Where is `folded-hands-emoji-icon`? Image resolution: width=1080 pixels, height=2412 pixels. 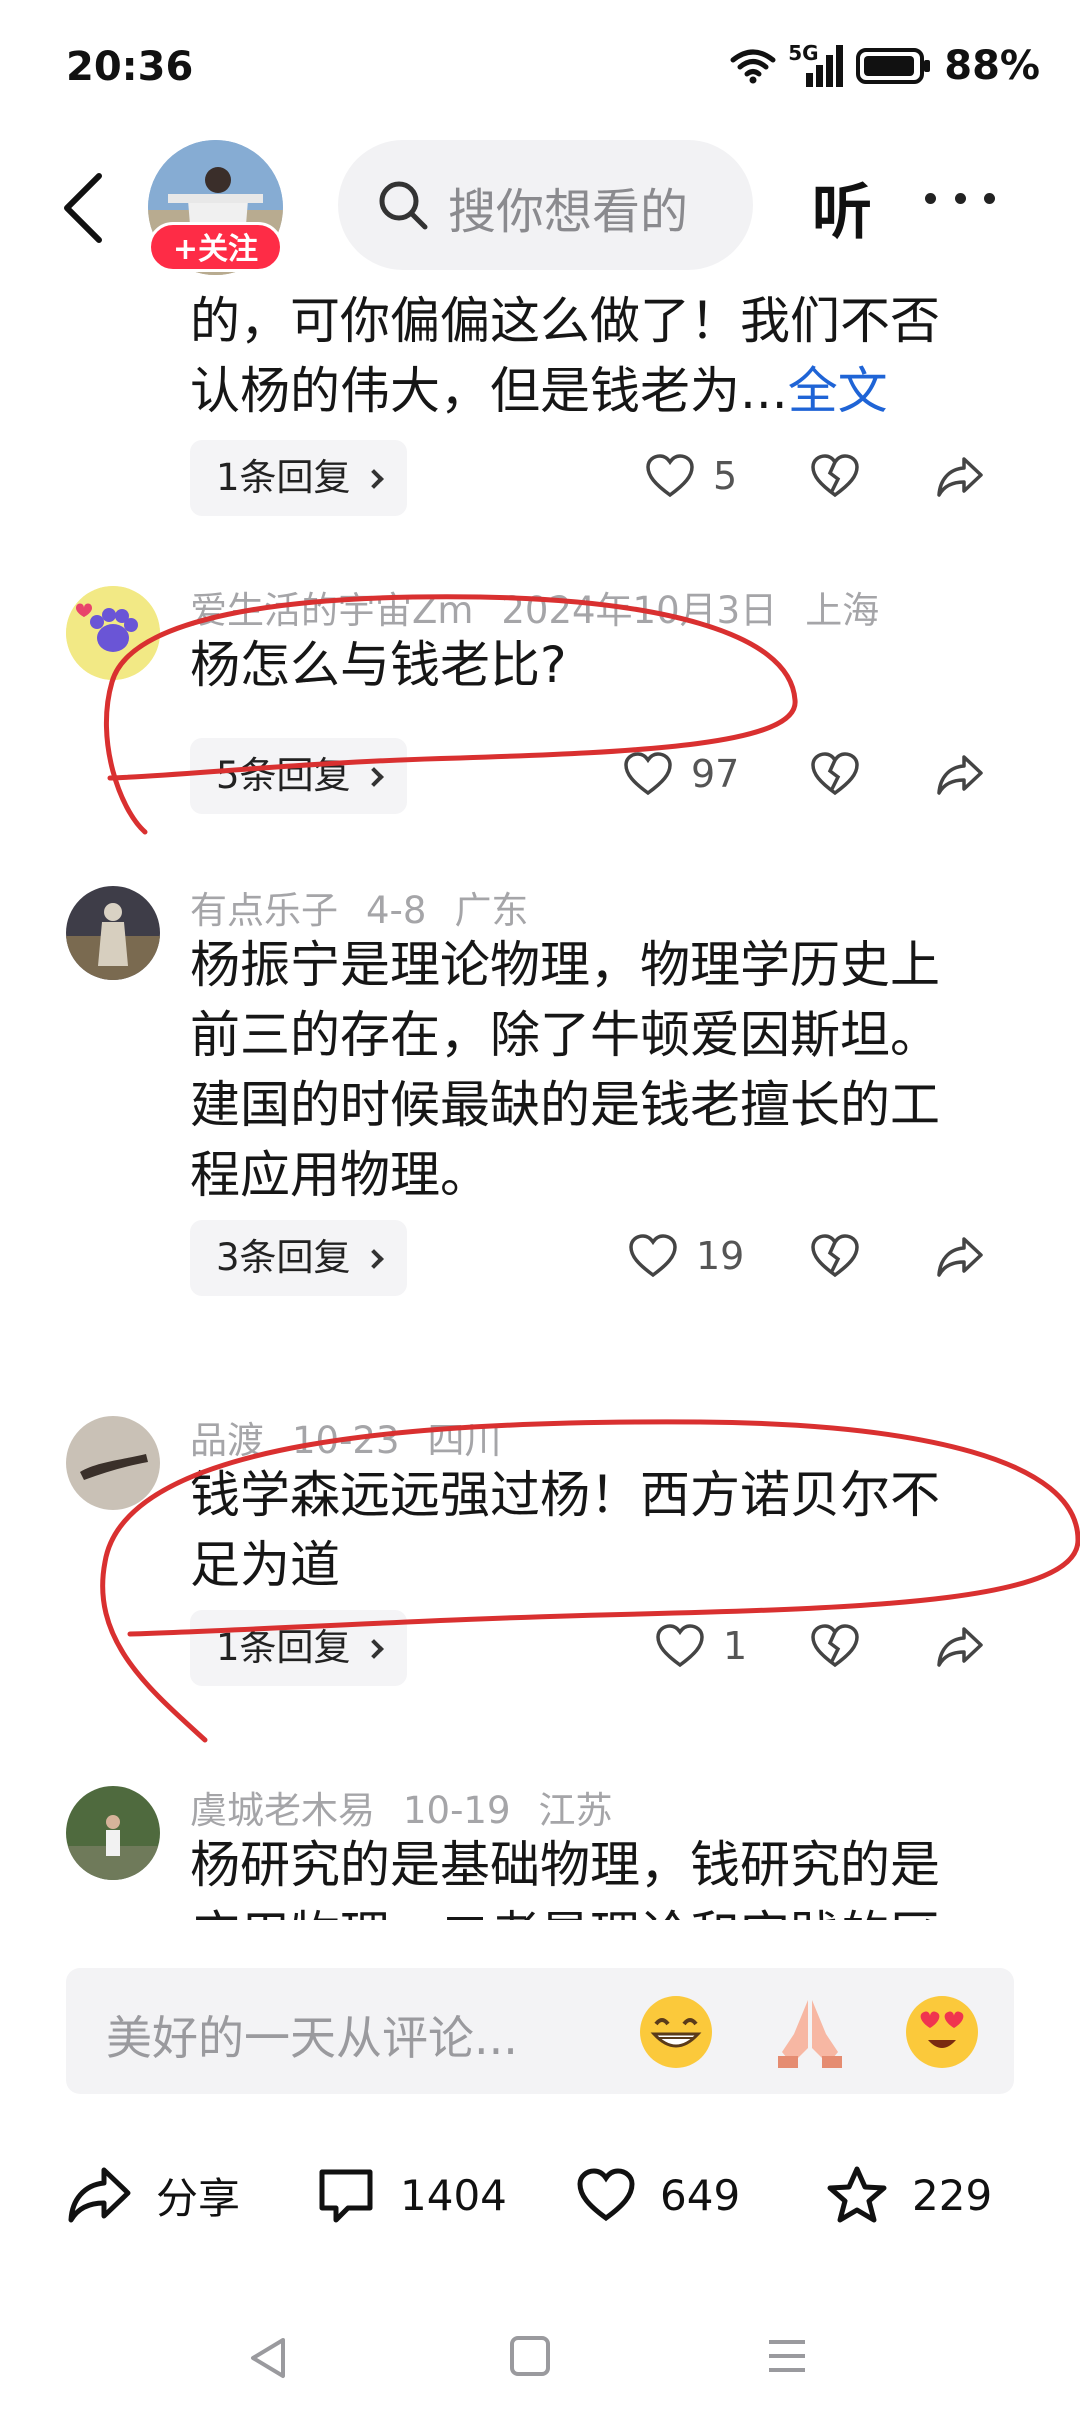 folded-hands-emoji-icon is located at coordinates (810, 2032).